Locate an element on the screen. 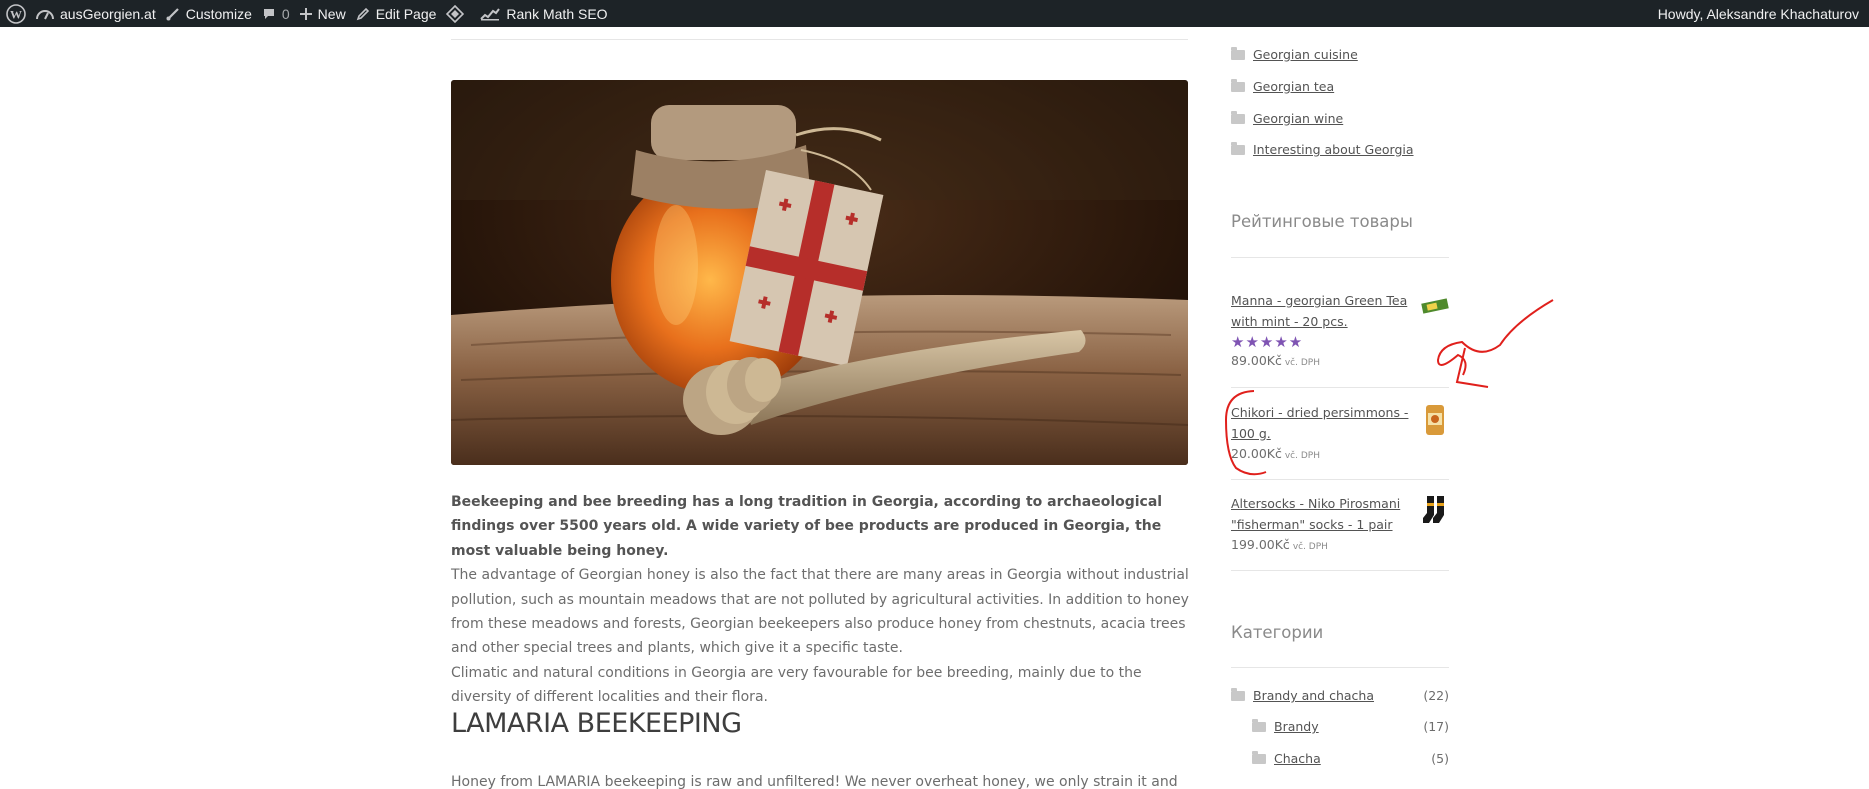 The height and width of the screenshot is (789, 1869). new-content-button: New is located at coordinates (327, 13).